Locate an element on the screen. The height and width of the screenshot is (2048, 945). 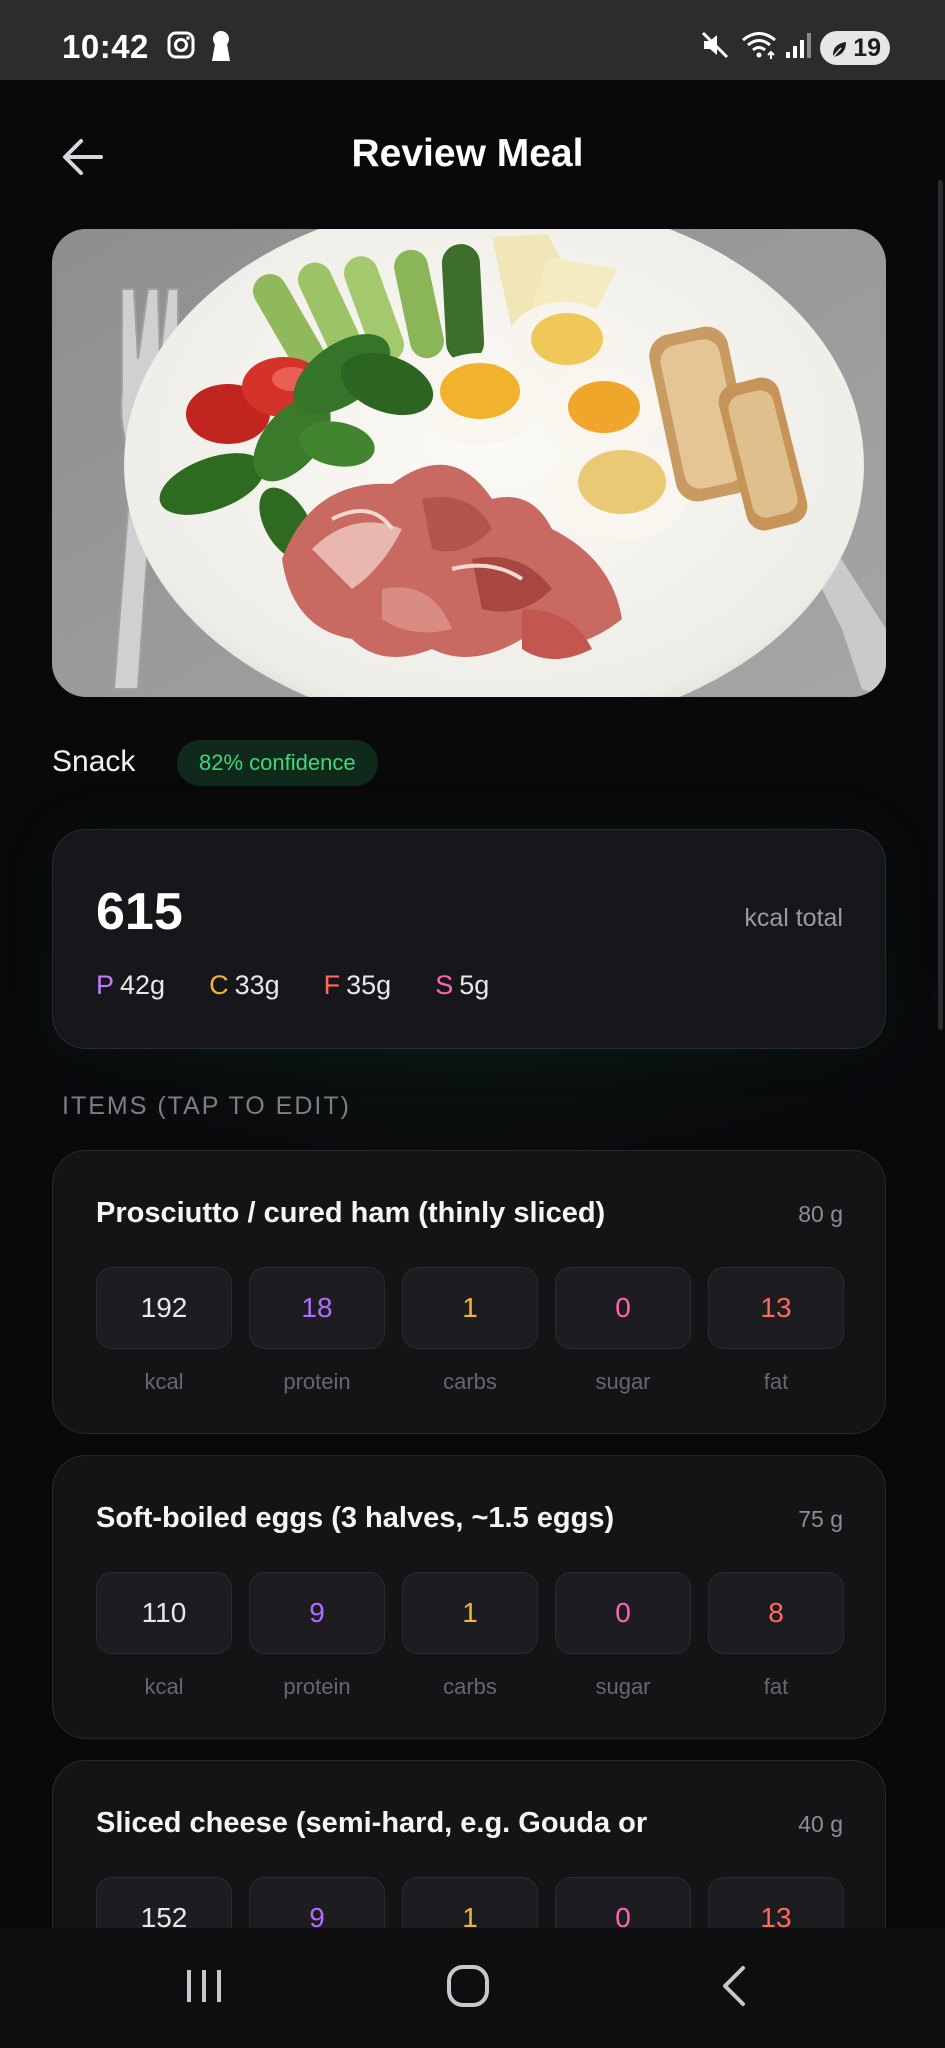
macro-sugar: S 5g is located at coordinates (462, 985).